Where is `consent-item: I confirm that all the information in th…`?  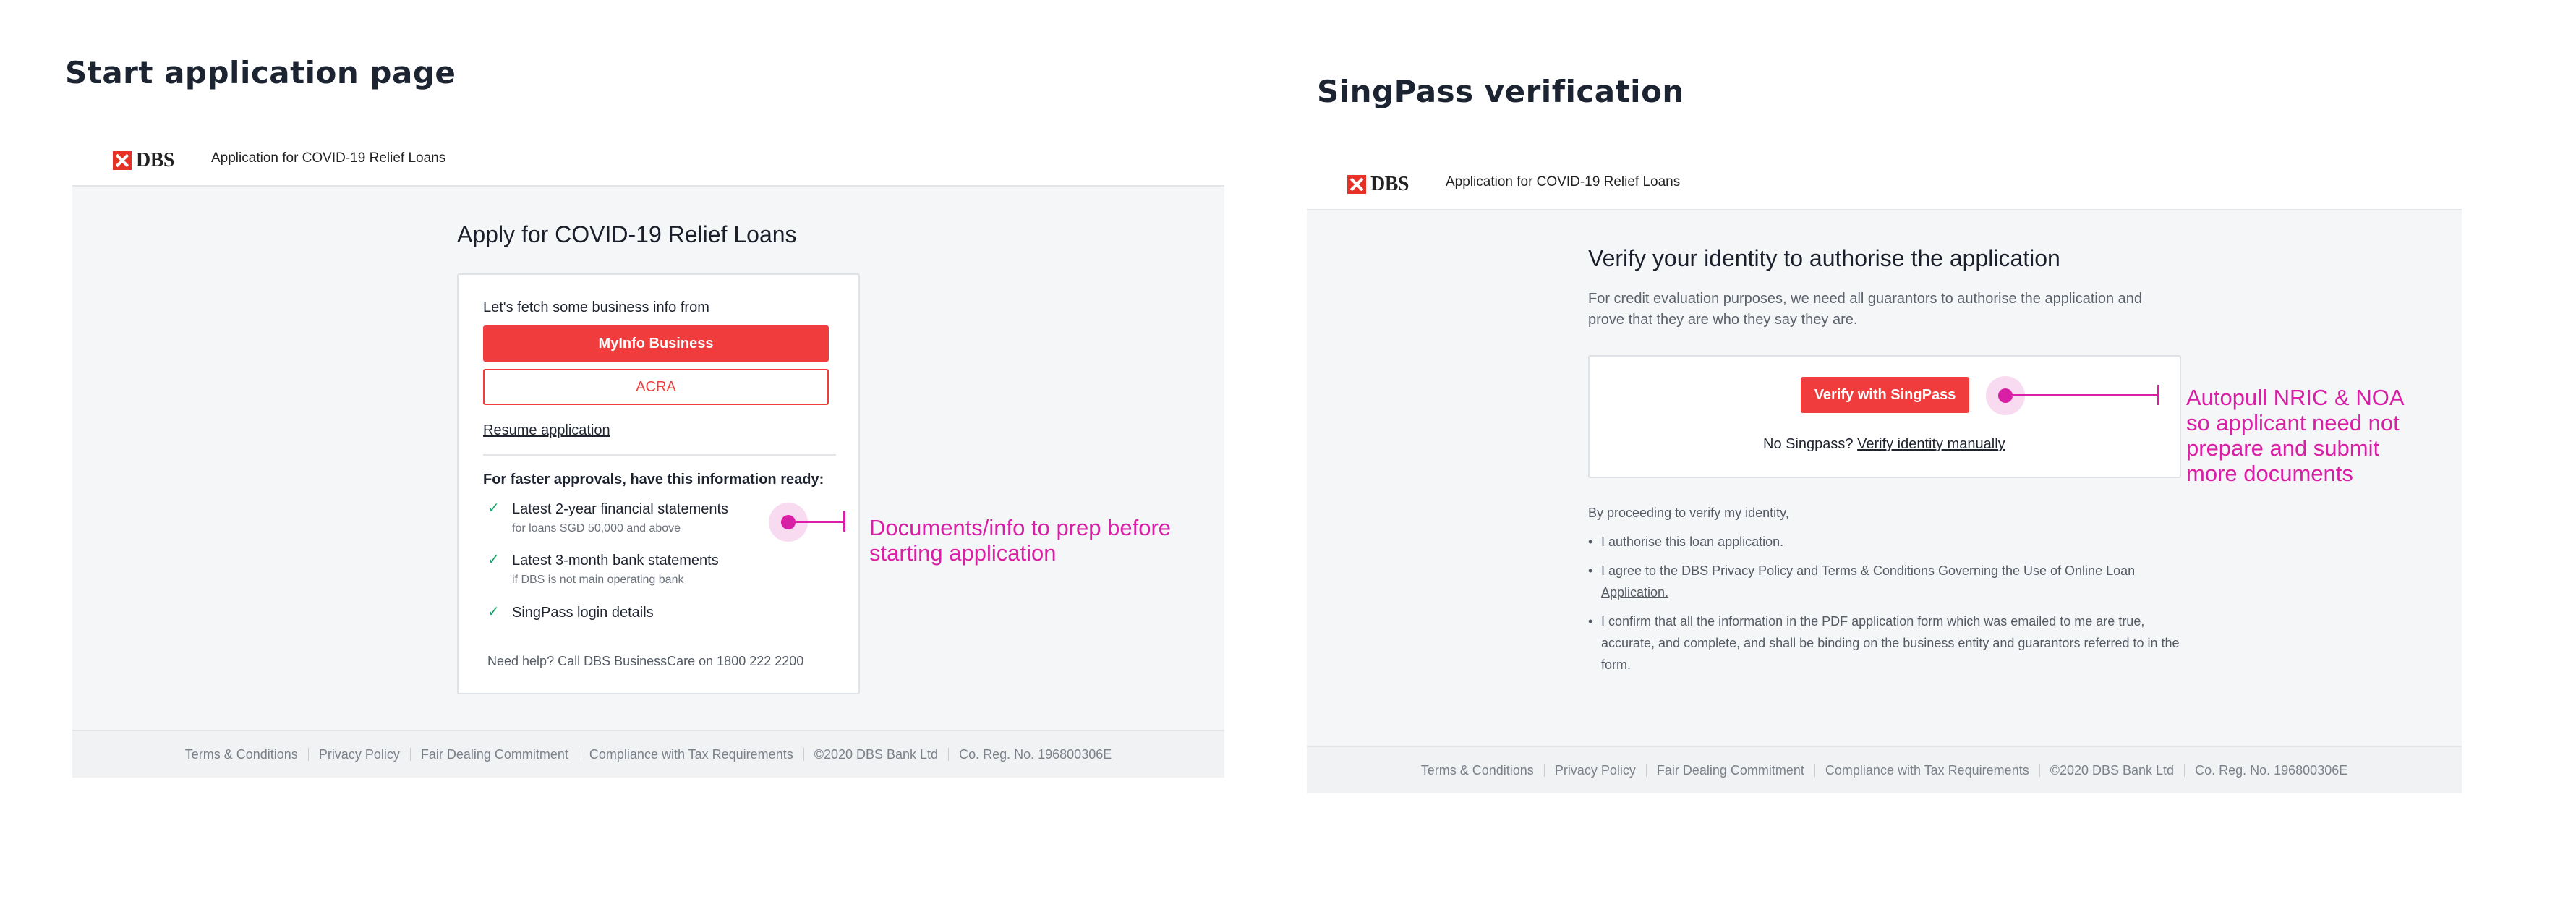 consent-item: I confirm that all the information in th… is located at coordinates (1888, 643).